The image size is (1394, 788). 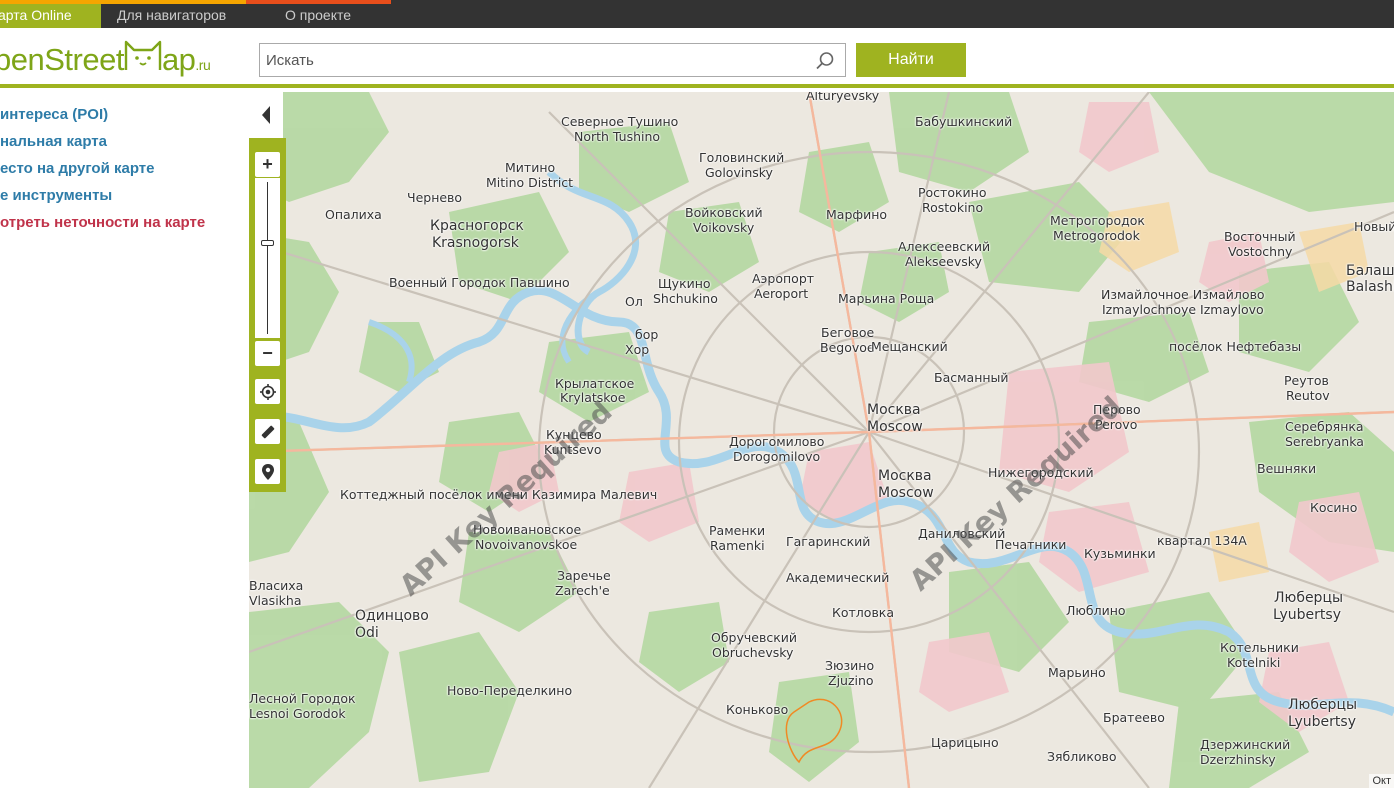 What do you see at coordinates (911, 60) in the screenshot?
I see `find-button: Найти` at bounding box center [911, 60].